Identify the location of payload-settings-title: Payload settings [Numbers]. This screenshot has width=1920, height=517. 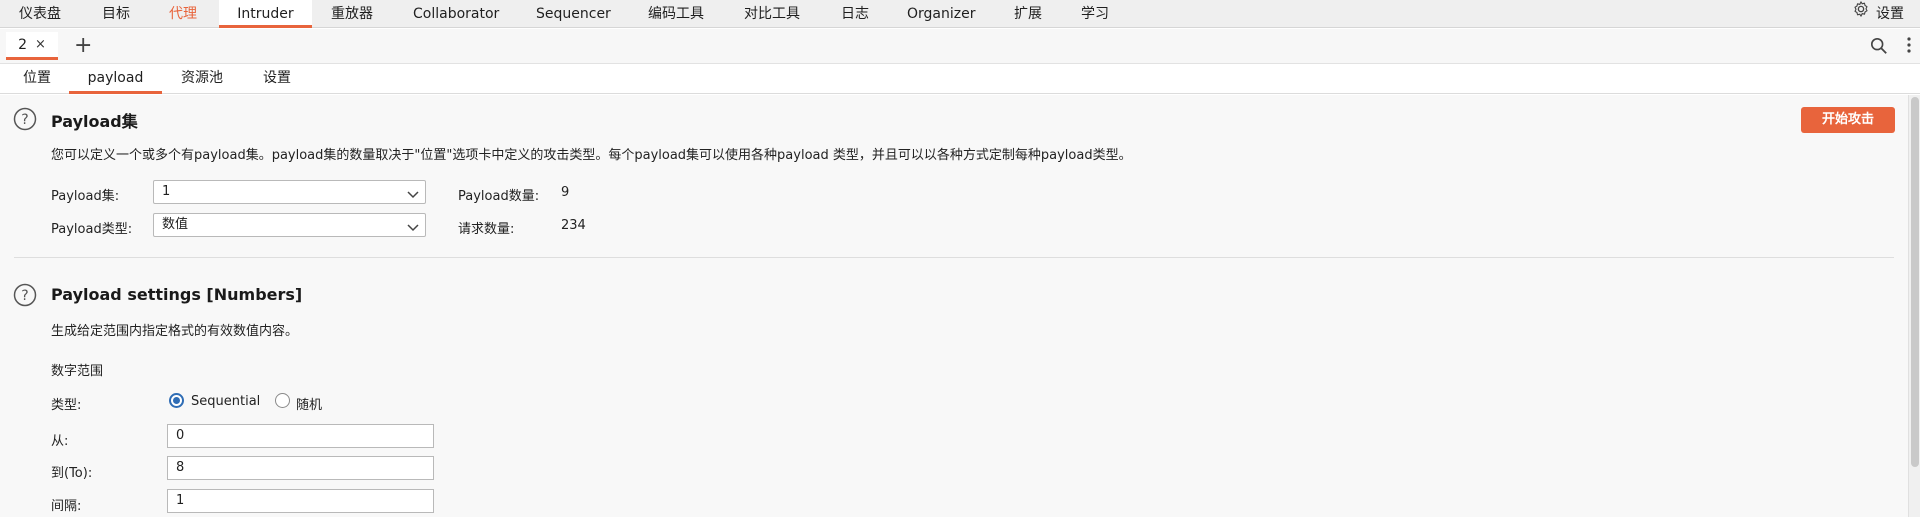
(177, 294).